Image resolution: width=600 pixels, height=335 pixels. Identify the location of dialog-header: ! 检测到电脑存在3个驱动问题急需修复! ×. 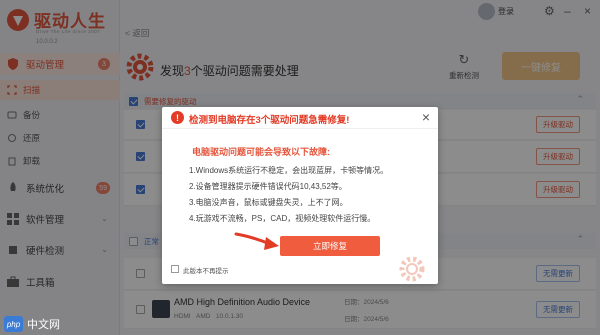
(300, 118).